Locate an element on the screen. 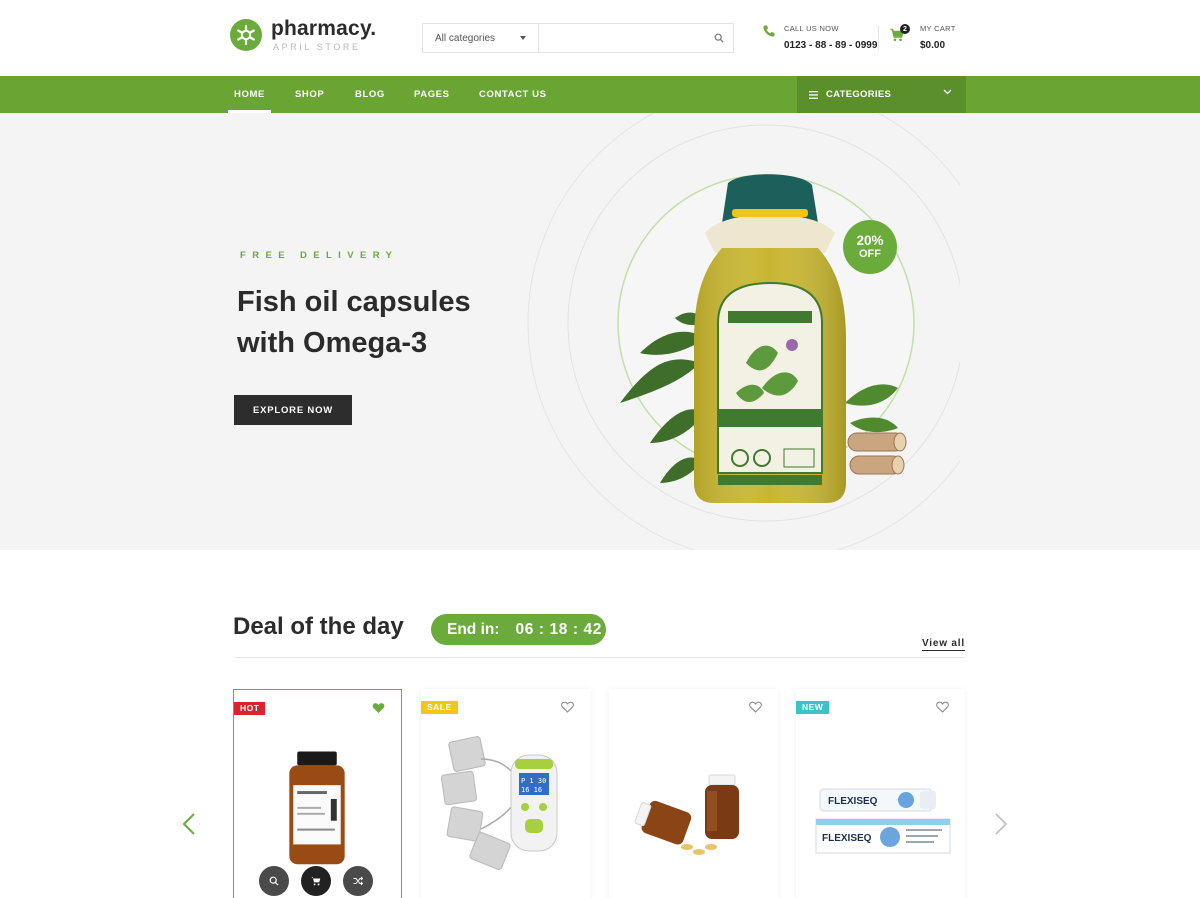 This screenshot has width=1200, height=898. heart-filled-icon is located at coordinates (378, 708).